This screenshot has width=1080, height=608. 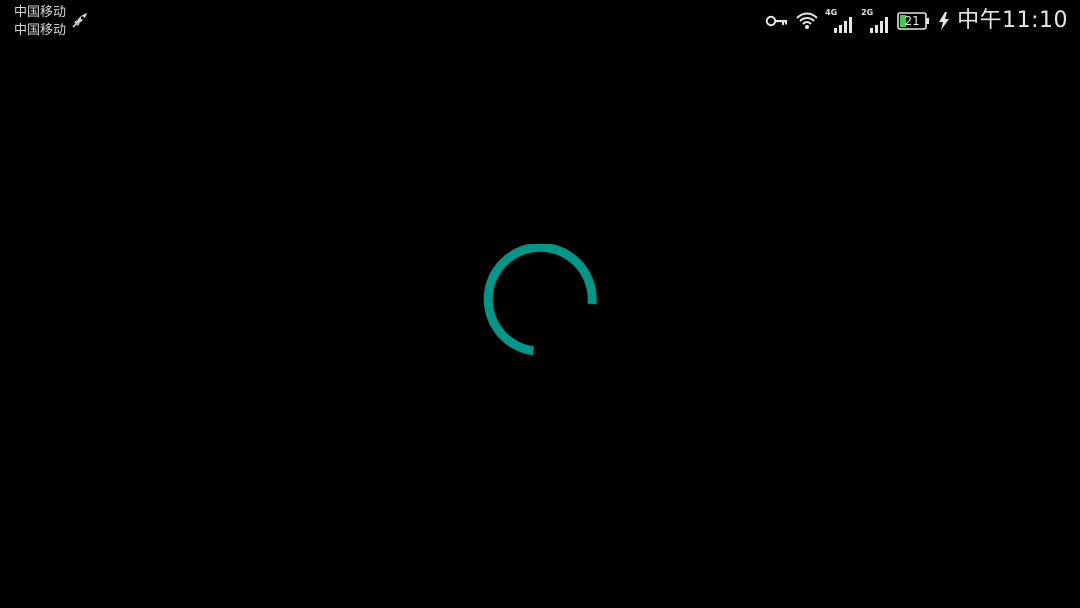 I want to click on carrier-name-1: 中国移动, so click(x=40, y=12).